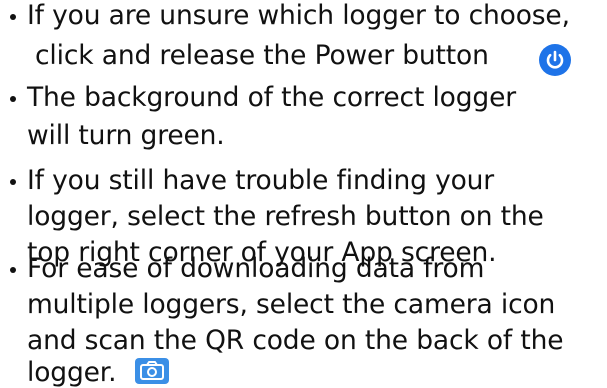 The width and height of the screenshot is (607, 388). What do you see at coordinates (295, 340) in the screenshot?
I see `instruction-line: and scan the QR code on the back of the` at bounding box center [295, 340].